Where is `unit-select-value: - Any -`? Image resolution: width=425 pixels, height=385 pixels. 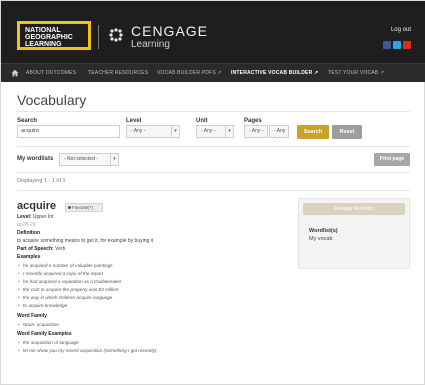 unit-select-value: - Any - is located at coordinates (208, 131).